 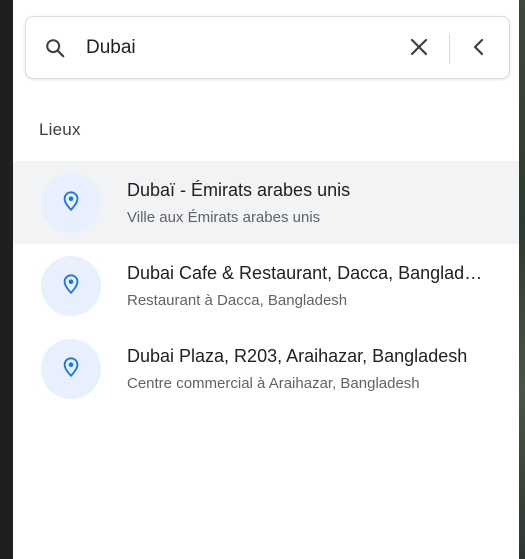 I want to click on result-subtitle: Restaurant à Dacca, Bangladesh, so click(x=237, y=300).